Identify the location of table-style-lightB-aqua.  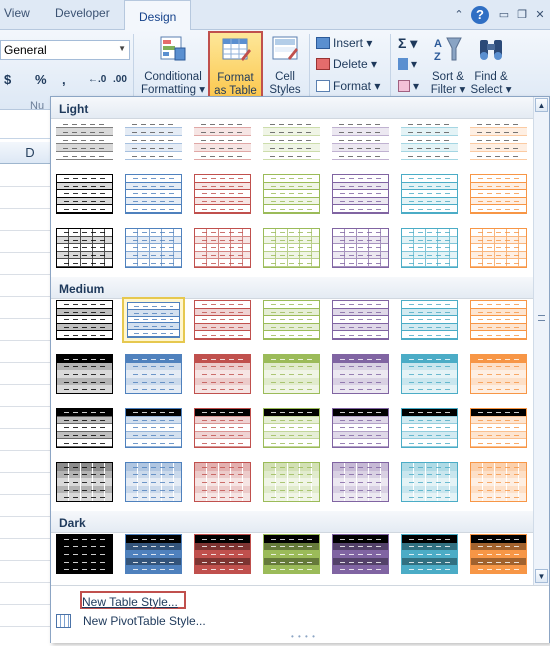
(429, 194).